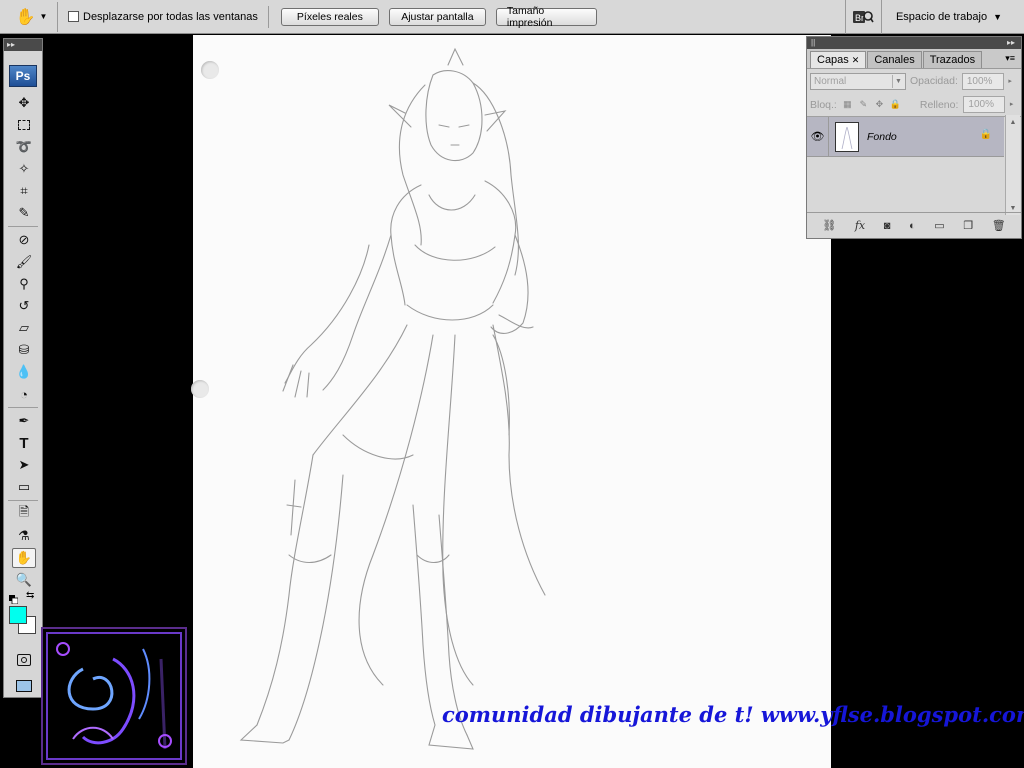  I want to click on blend-mode-value: Normal, so click(830, 81).